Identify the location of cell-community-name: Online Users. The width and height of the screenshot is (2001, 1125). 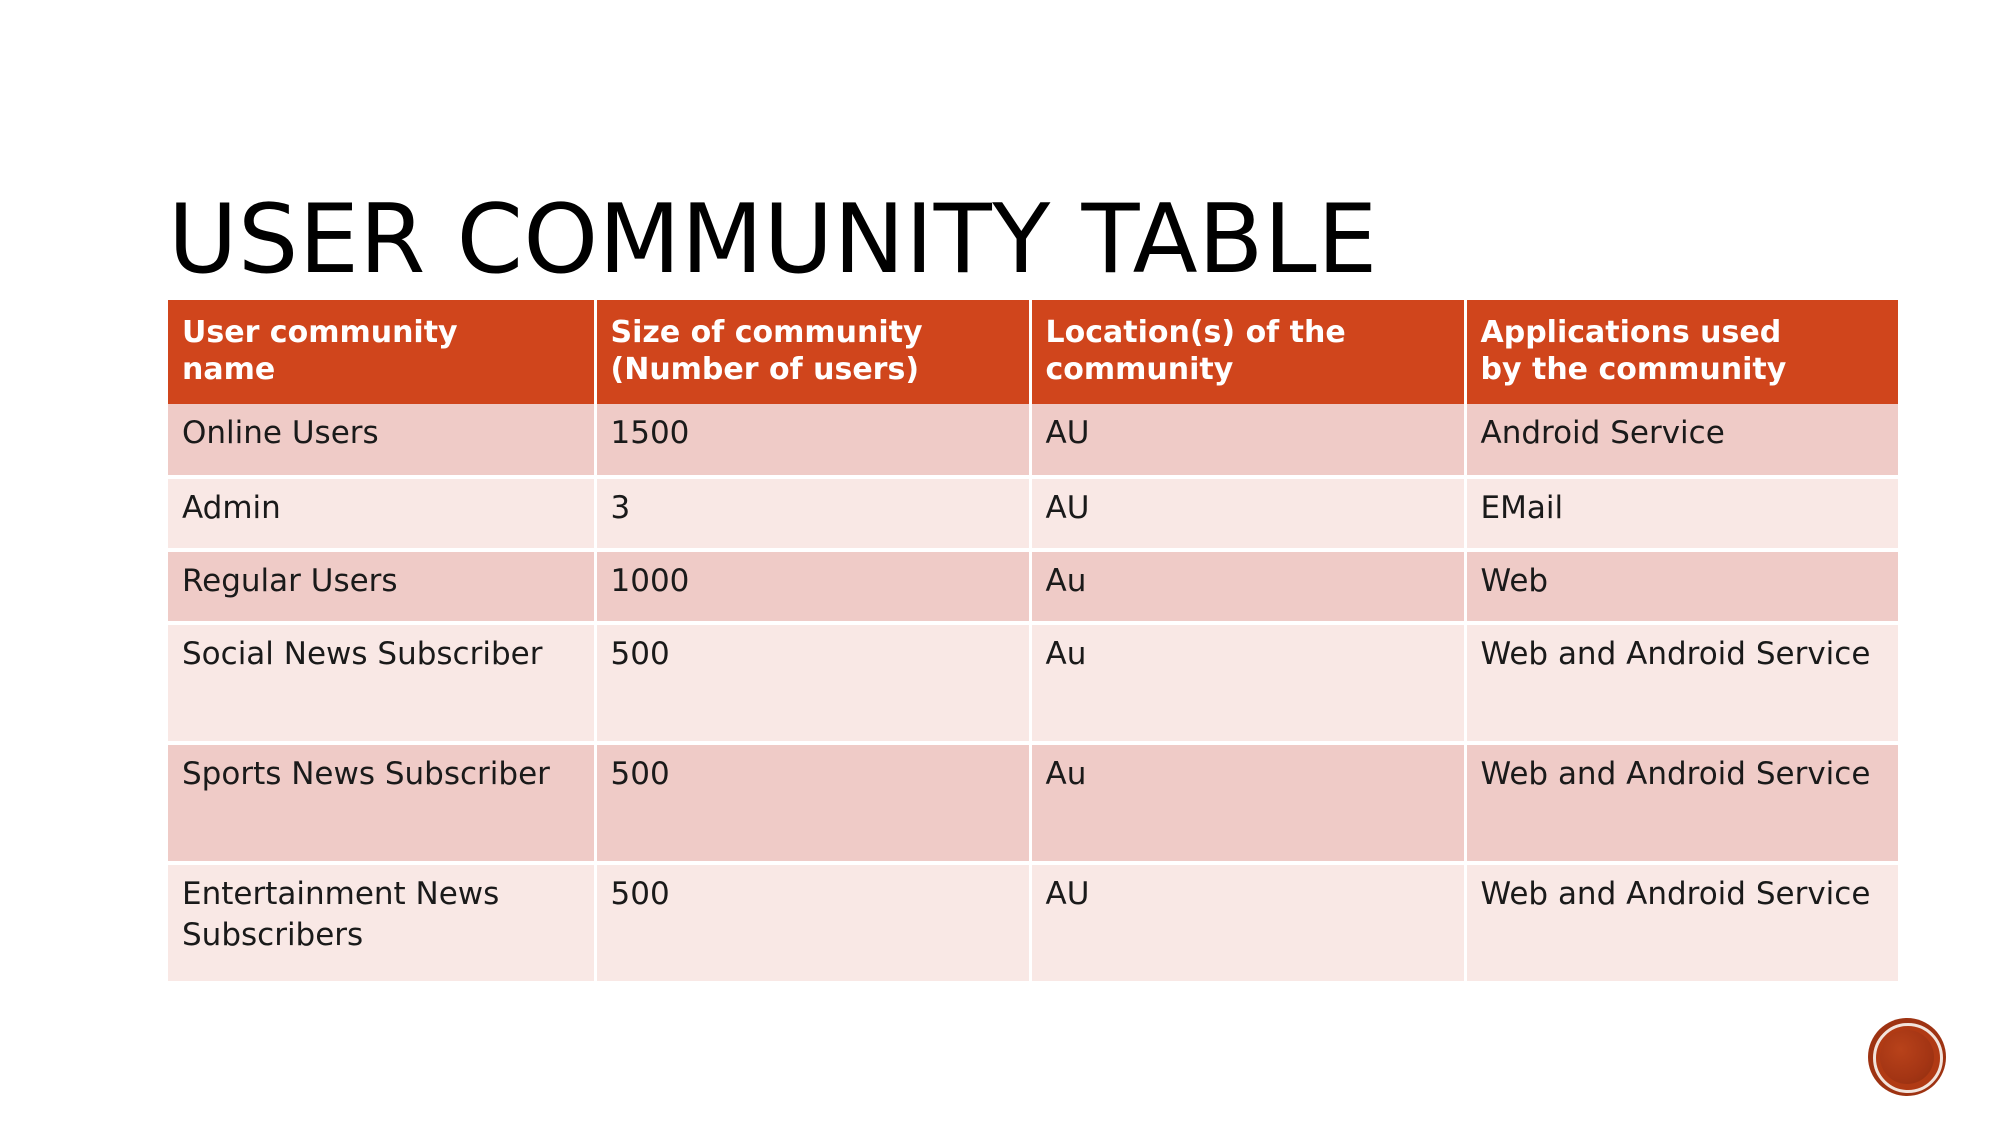
(382, 441).